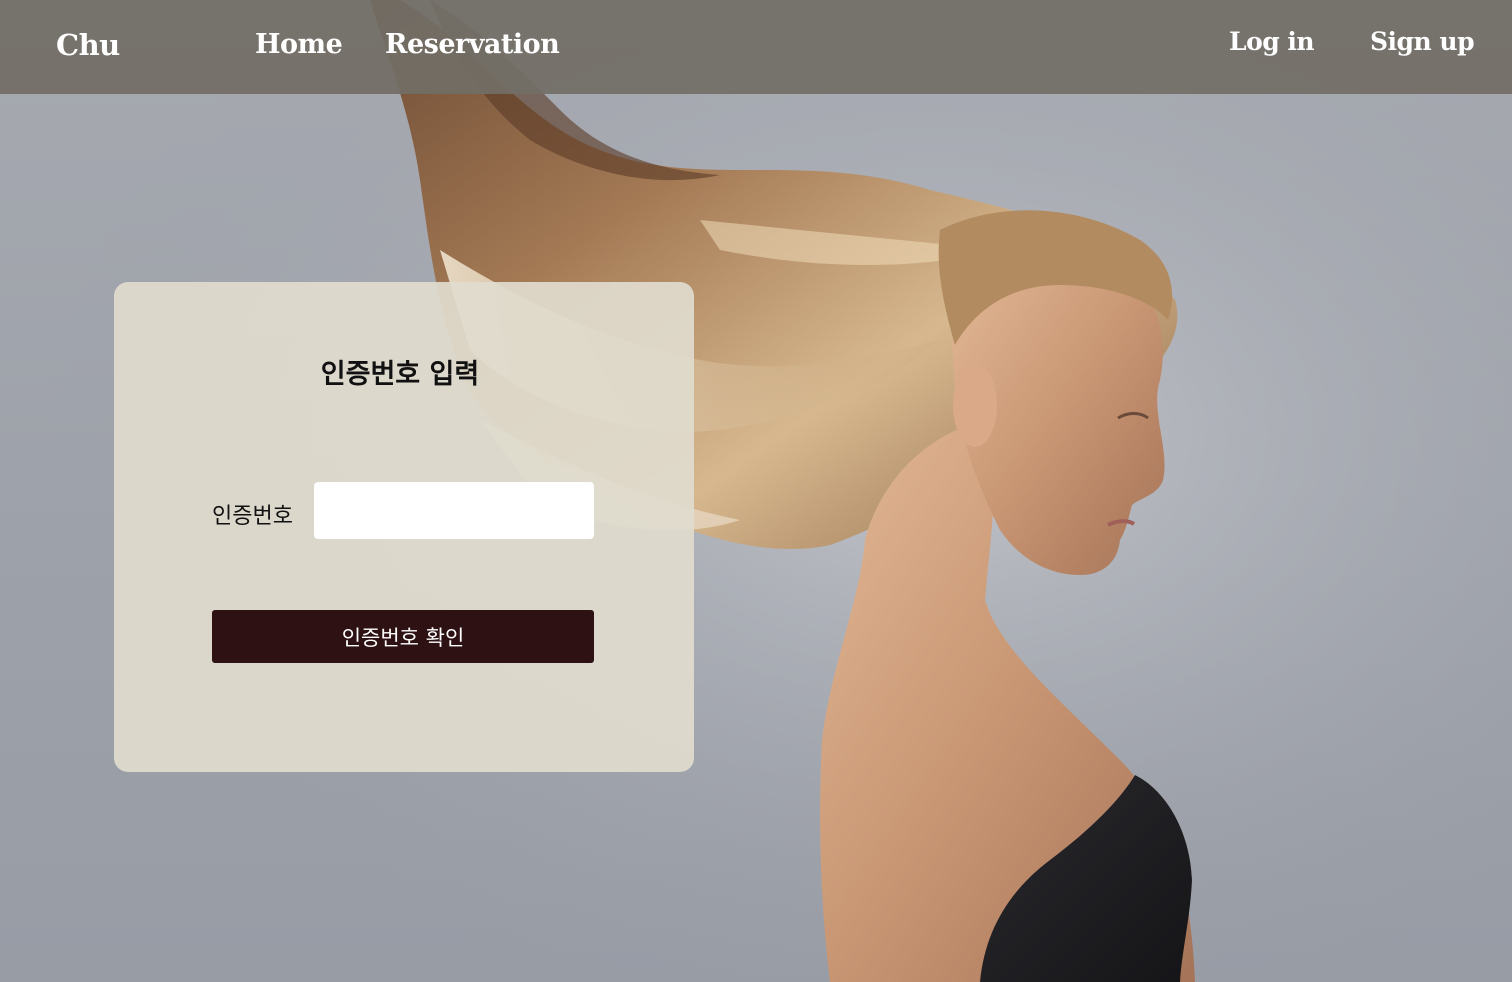  What do you see at coordinates (88, 45) in the screenshot?
I see `brand-logo: Chu` at bounding box center [88, 45].